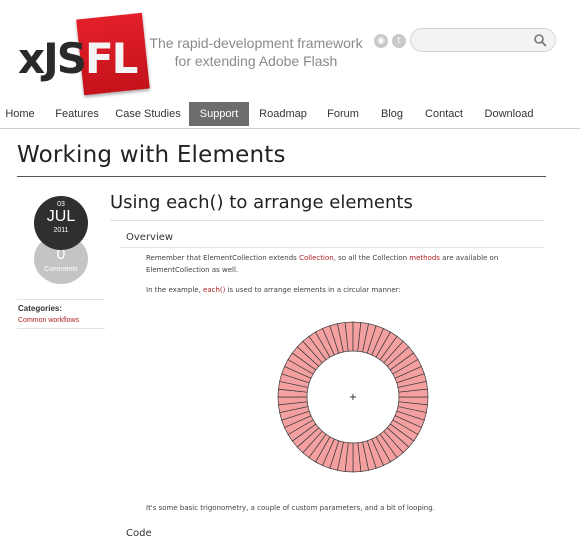 This screenshot has width=580, height=540. I want to click on title-divider, so click(281, 176).